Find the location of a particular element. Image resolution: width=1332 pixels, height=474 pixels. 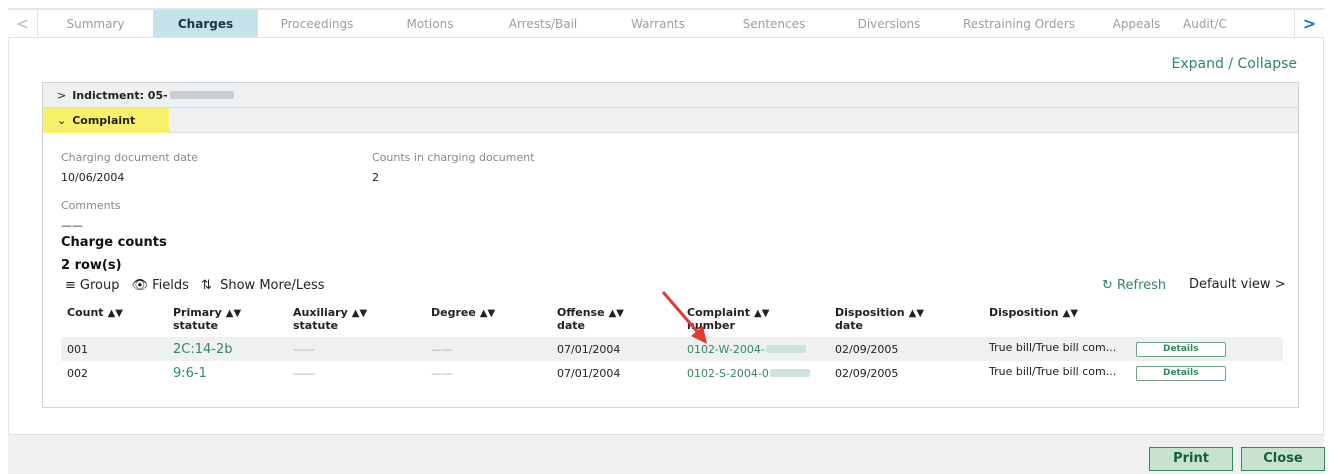

tab-restraining-orders: Restraining Orders is located at coordinates (1019, 23).